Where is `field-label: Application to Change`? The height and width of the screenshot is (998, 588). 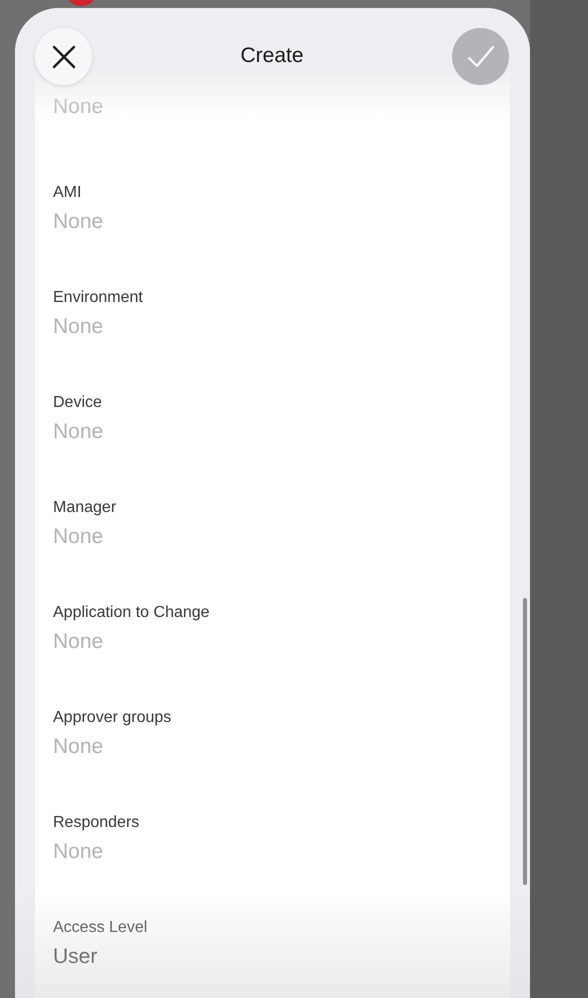
field-label: Application to Change is located at coordinates (132, 613).